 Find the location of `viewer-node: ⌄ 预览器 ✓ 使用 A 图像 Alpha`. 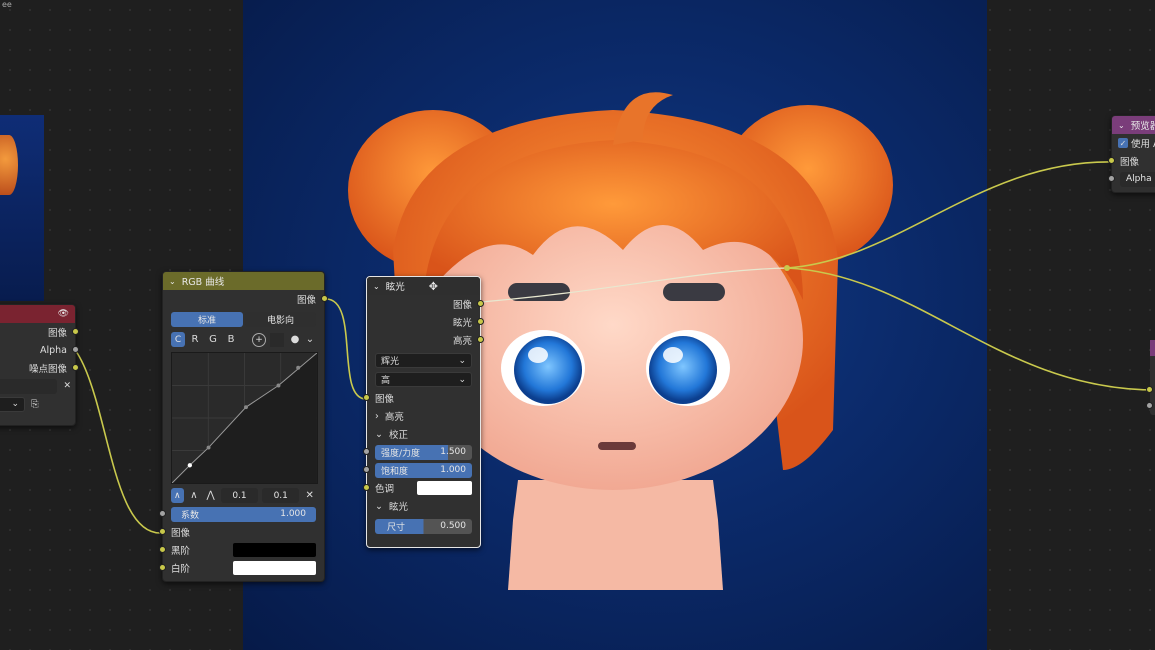

viewer-node: ⌄ 预览器 ✓ 使用 A 图像 Alpha is located at coordinates (1131, 154).